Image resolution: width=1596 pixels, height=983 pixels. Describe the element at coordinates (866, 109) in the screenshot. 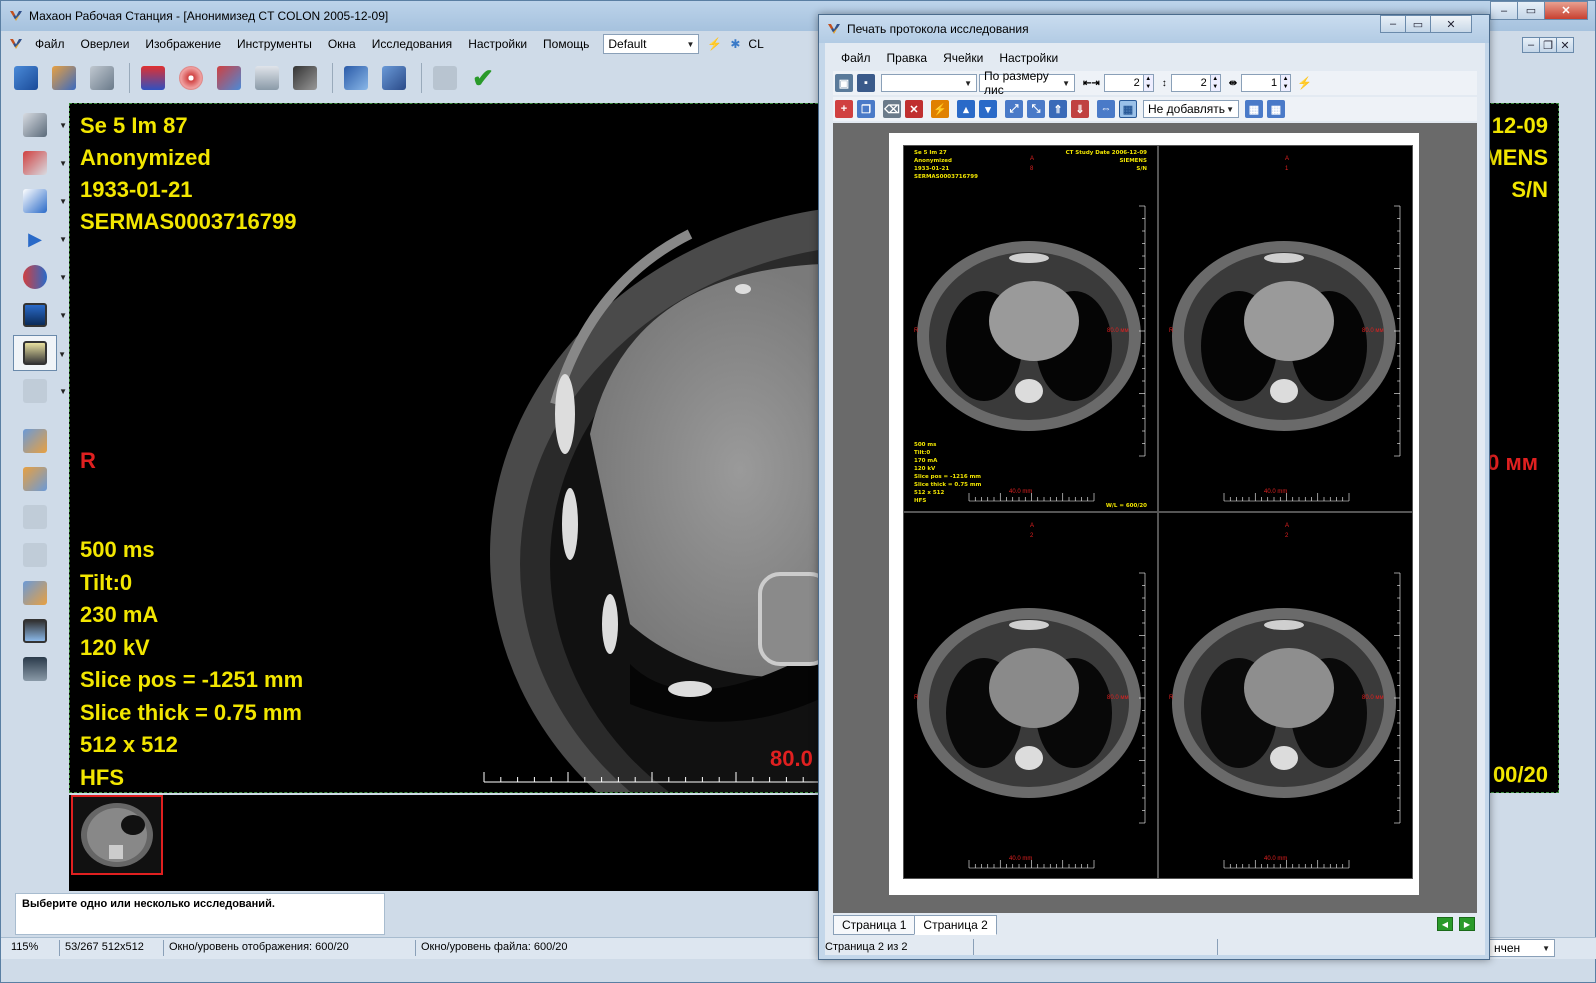

I see `copy-page-icon: ❐` at that location.